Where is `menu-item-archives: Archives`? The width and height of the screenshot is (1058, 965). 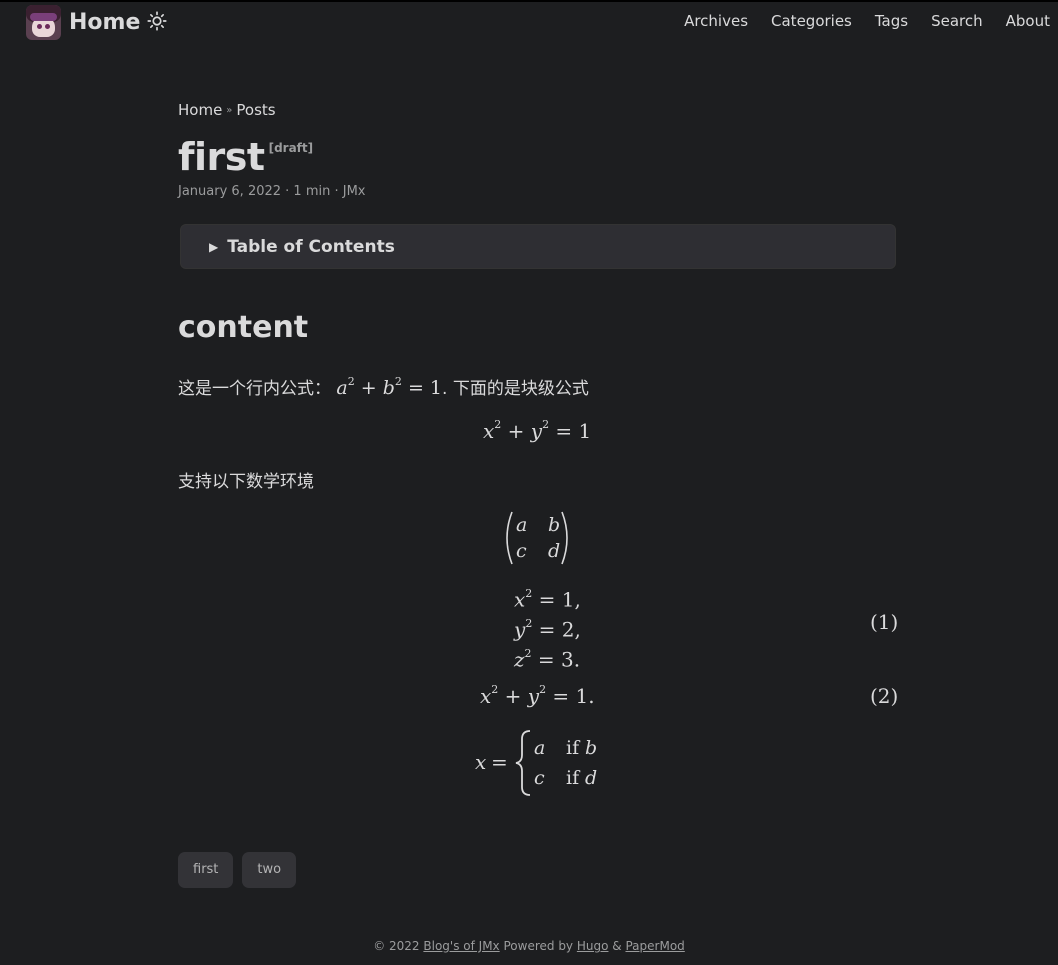 menu-item-archives: Archives is located at coordinates (716, 21).